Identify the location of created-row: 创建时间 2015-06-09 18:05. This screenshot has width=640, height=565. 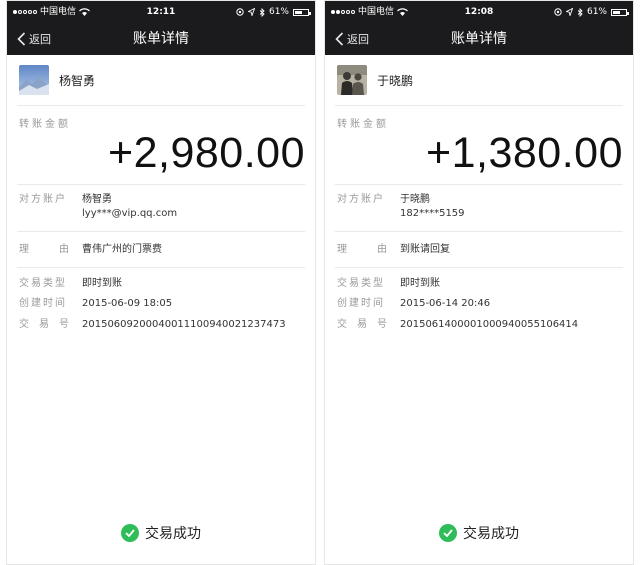
(95, 304).